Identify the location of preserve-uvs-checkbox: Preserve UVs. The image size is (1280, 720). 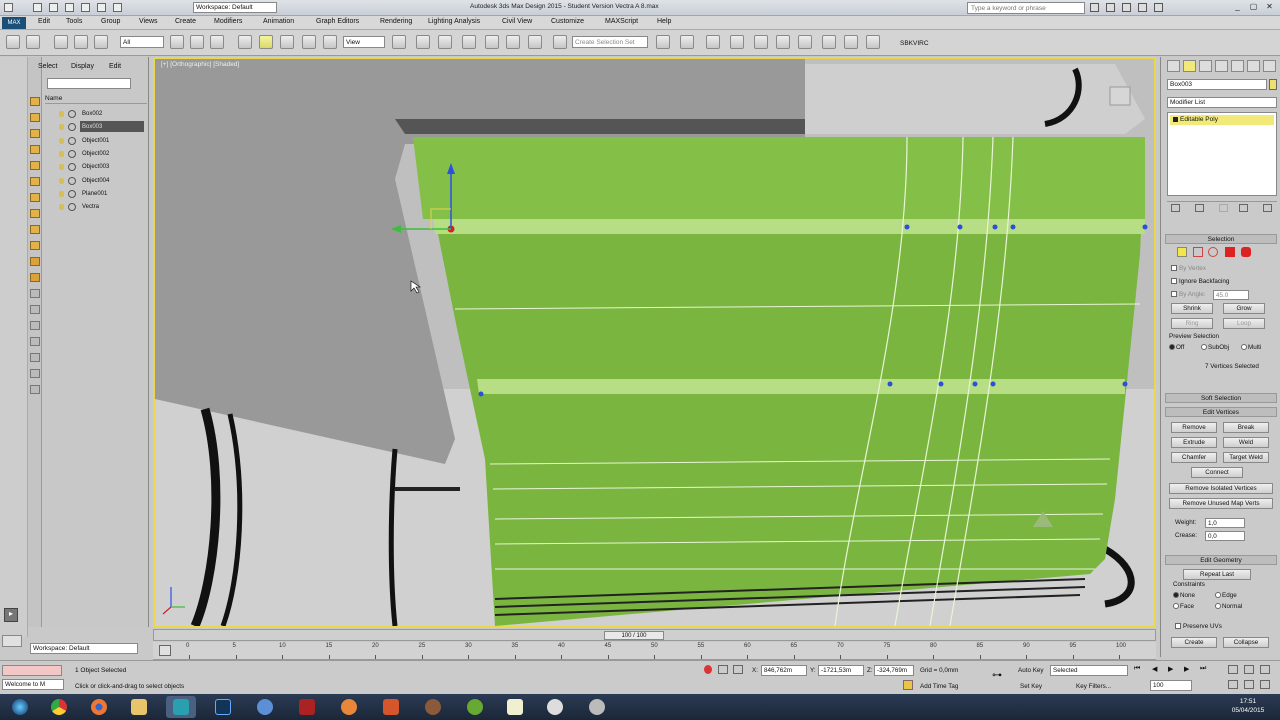
(1198, 626).